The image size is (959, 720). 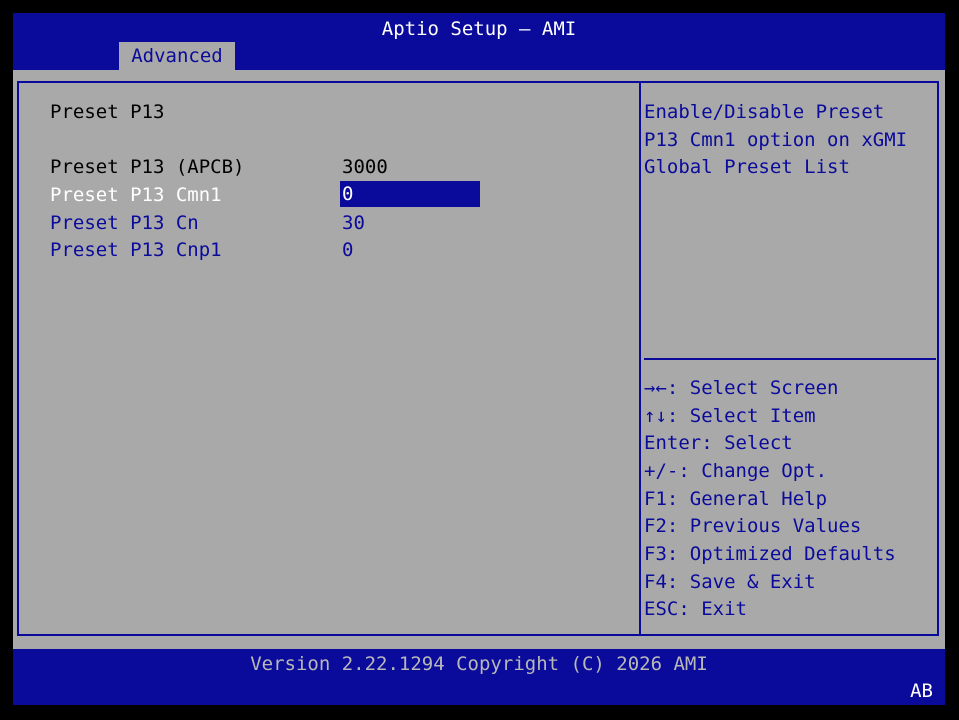 I want to click on key-hint-esc: ESC: Exit, so click(x=695, y=609).